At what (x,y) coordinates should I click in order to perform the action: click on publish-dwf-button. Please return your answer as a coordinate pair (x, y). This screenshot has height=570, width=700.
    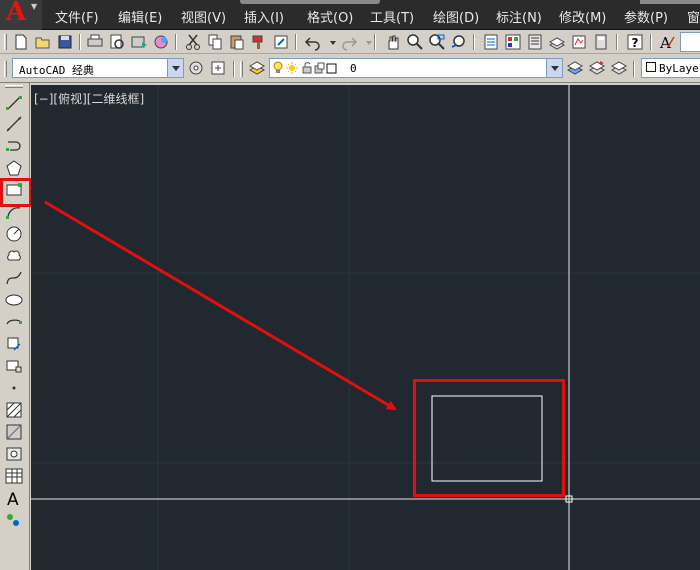
    Looking at the image, I should click on (161, 42).